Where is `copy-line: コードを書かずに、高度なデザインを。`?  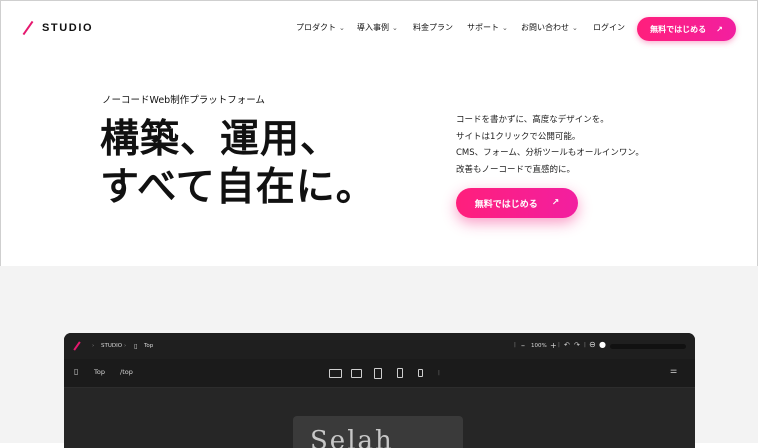
copy-line: コードを書かずに、高度なデザインを。 is located at coordinates (532, 120).